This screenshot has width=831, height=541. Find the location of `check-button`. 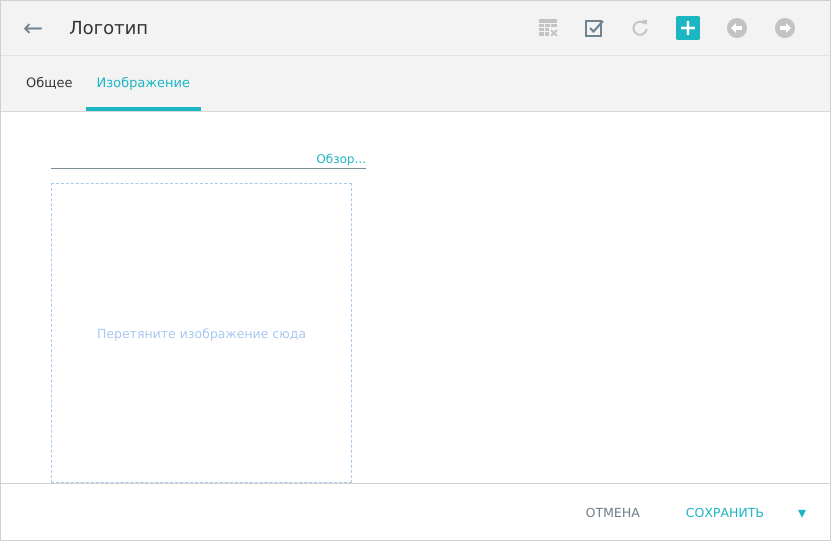

check-button is located at coordinates (594, 28).